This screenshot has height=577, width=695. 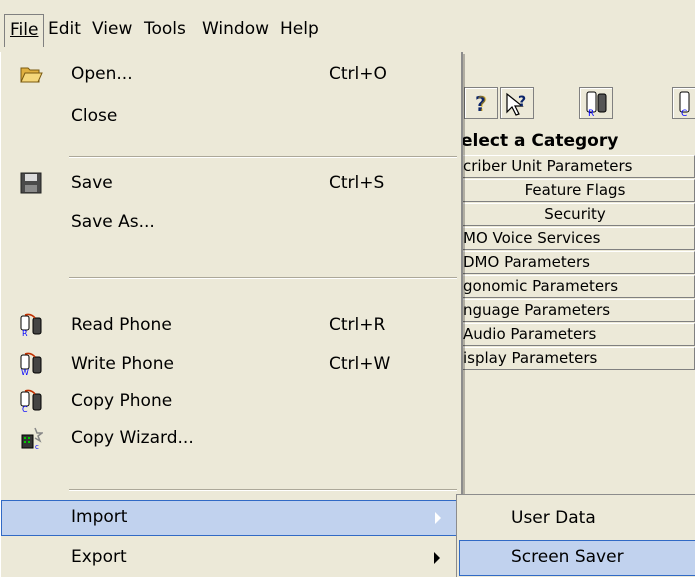 What do you see at coordinates (577, 90) in the screenshot?
I see `toolbar: ?? ? R C` at bounding box center [577, 90].